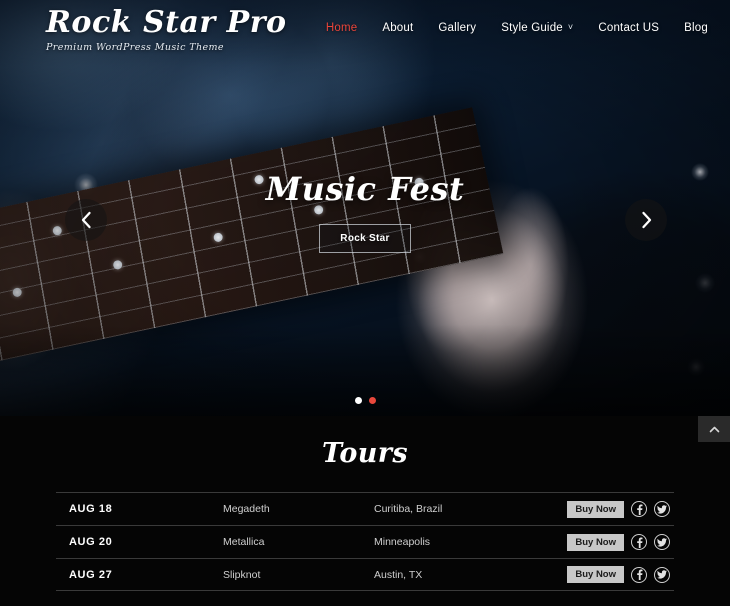  I want to click on chevron-right-icon, so click(646, 220).